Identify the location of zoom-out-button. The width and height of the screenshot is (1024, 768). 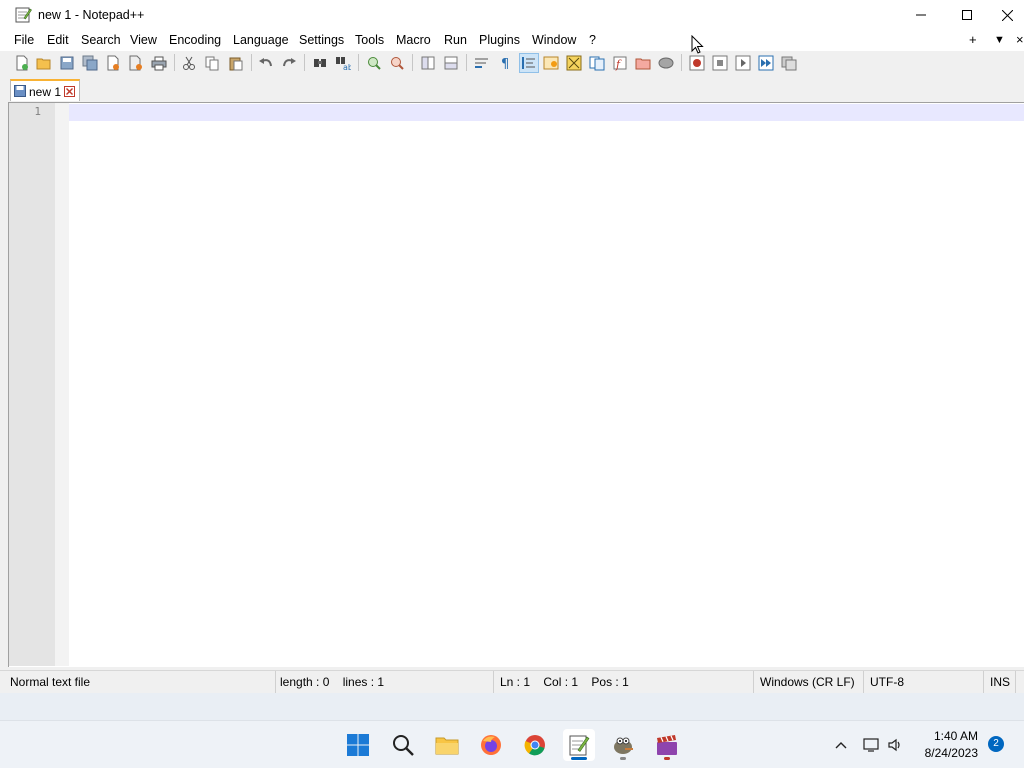
(397, 63).